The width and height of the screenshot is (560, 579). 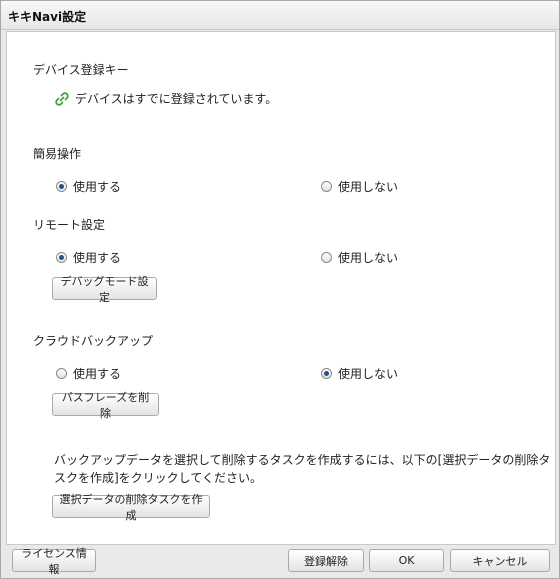 I want to click on cancel-button: キャンセル, so click(x=500, y=560).